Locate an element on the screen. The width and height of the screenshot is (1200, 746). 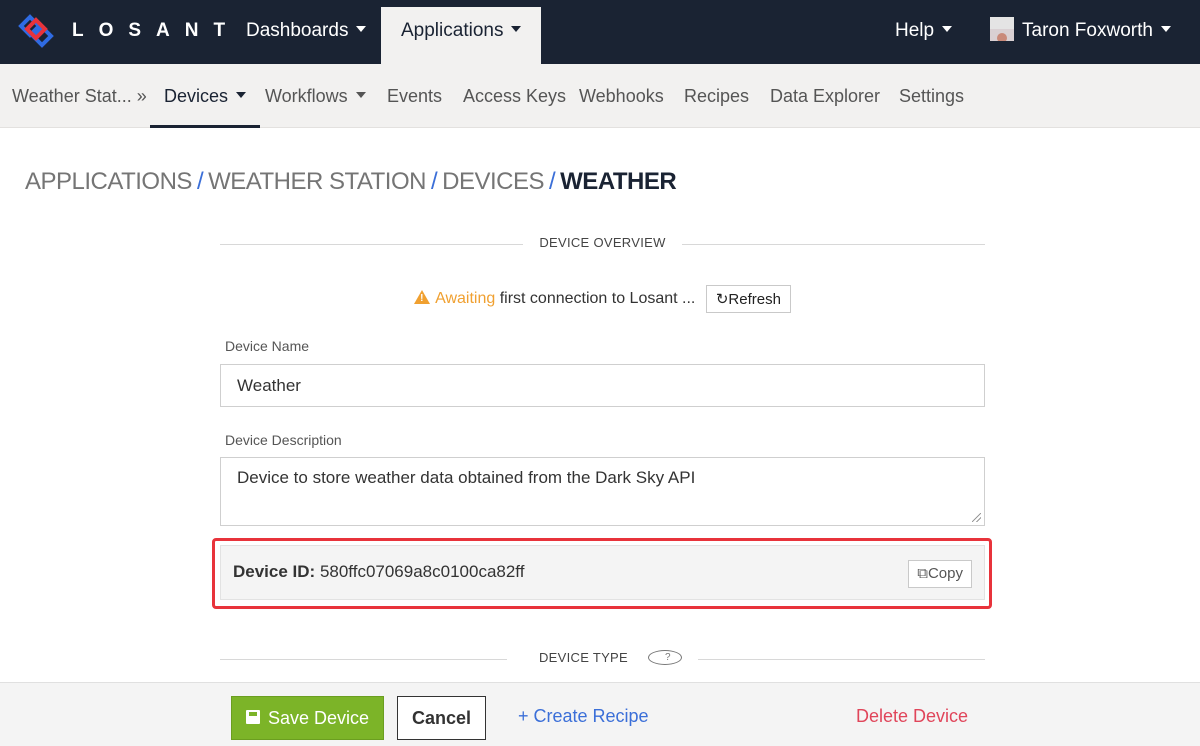
subnav-data-explorer: Data Explorer is located at coordinates (825, 96).